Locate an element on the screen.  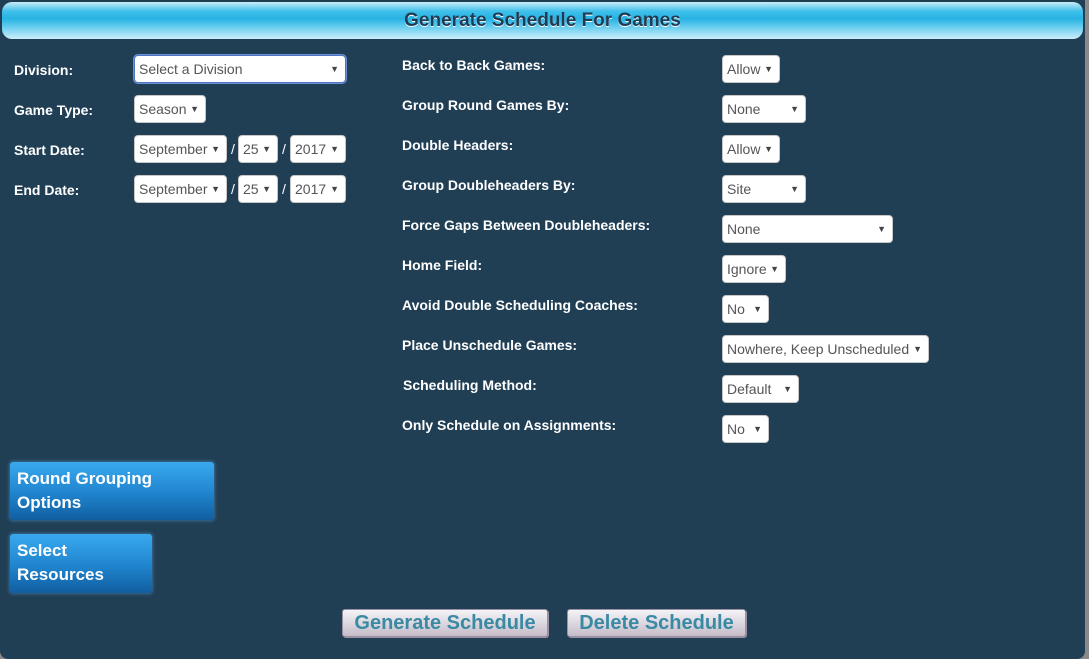
back-to-back-games-value: Allow is located at coordinates (744, 69).